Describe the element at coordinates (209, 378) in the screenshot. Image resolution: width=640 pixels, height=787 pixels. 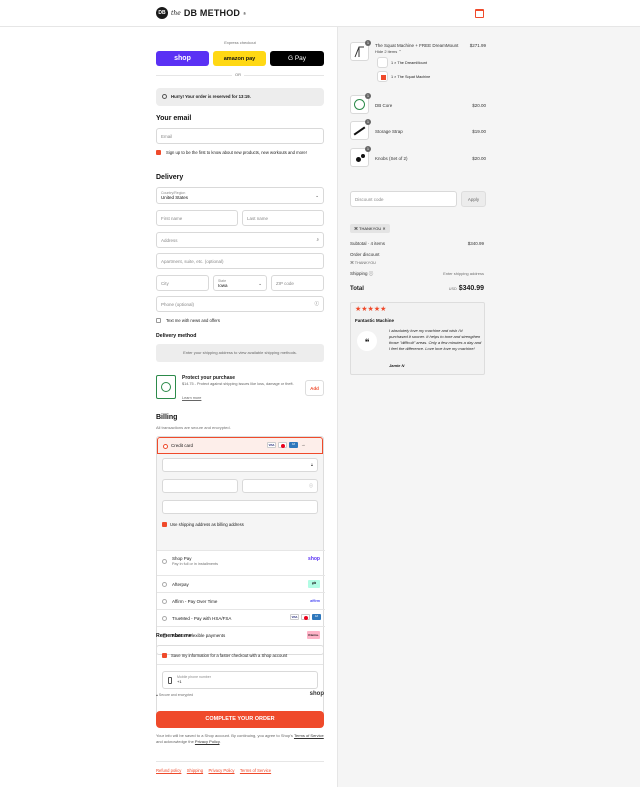
I see `protect-title: Protect your purchase` at that location.